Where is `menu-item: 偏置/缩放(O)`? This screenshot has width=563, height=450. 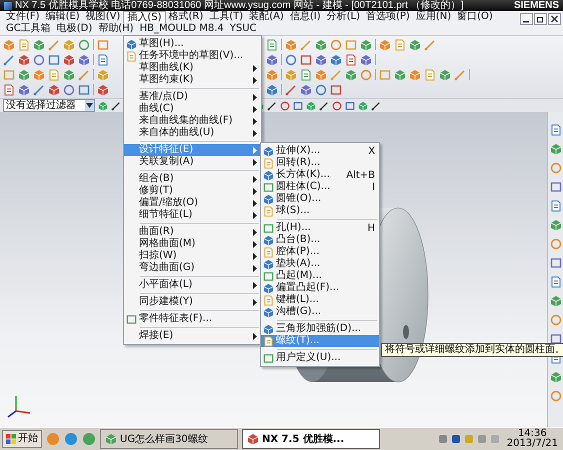 menu-item: 偏置/缩放(O) is located at coordinates (193, 203).